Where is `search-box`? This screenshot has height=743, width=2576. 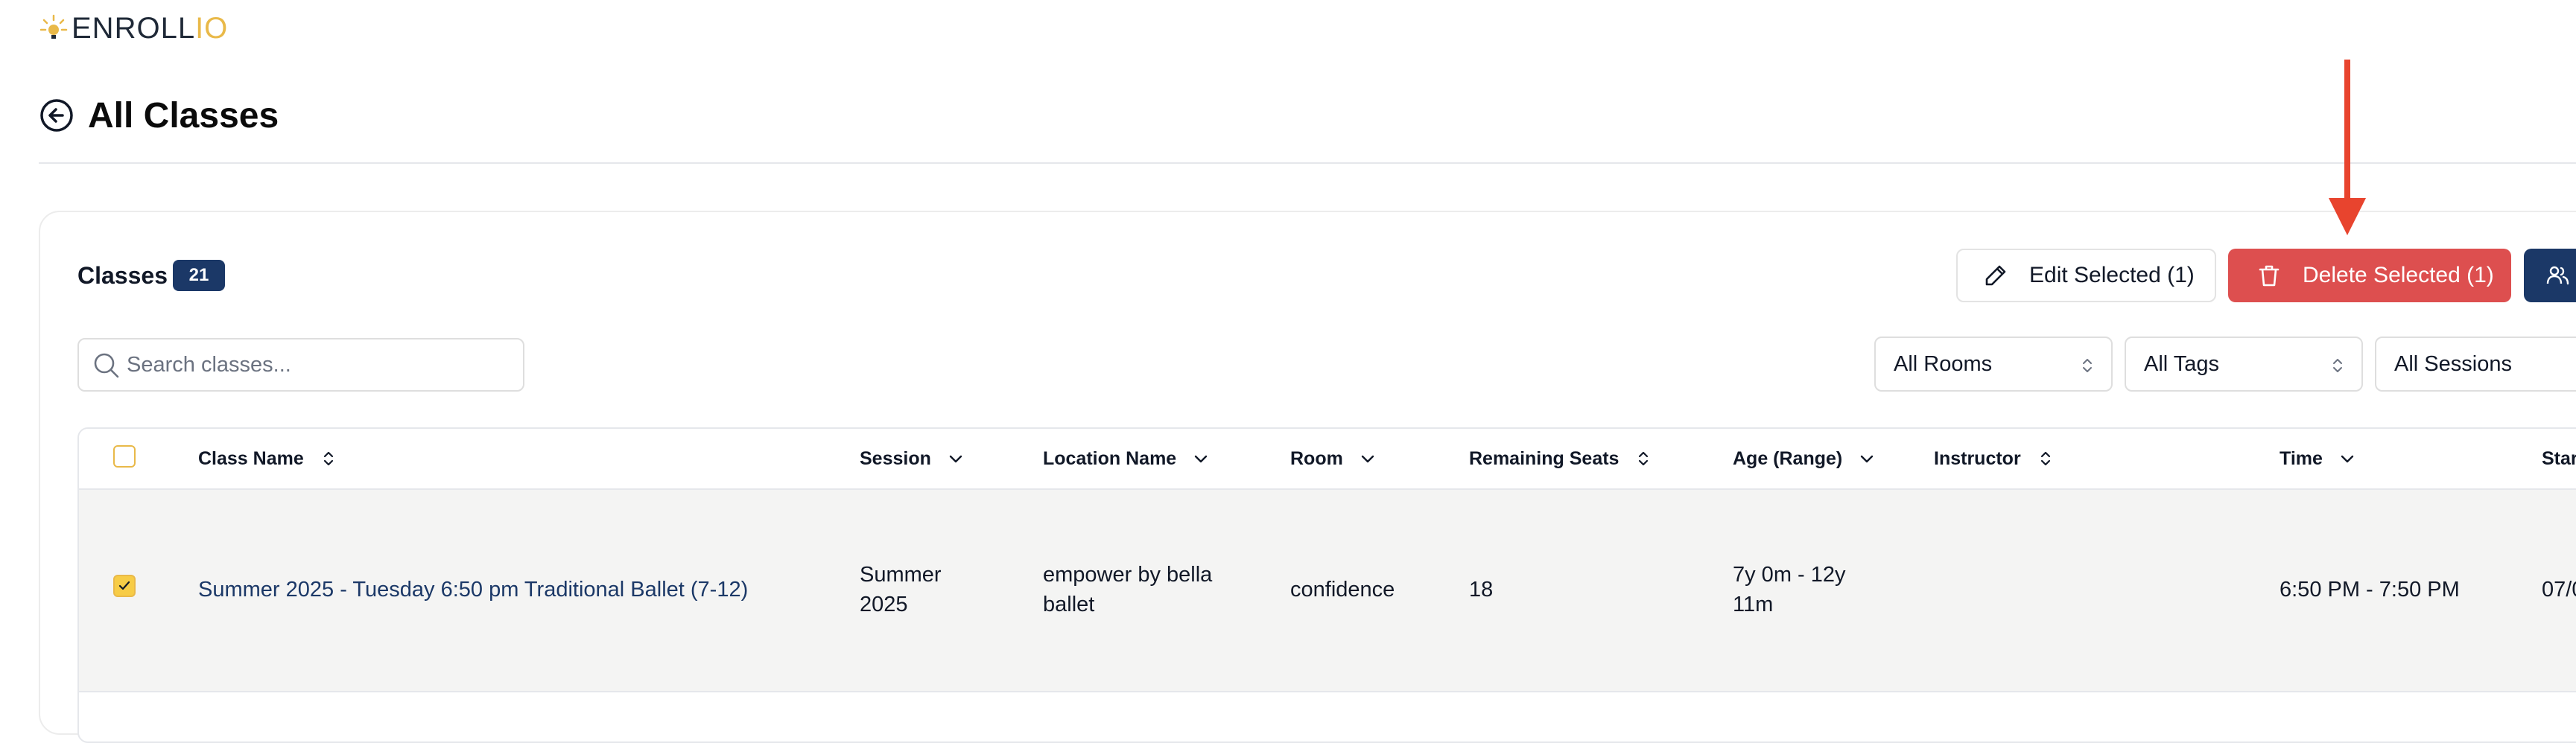
search-box is located at coordinates (300, 365).